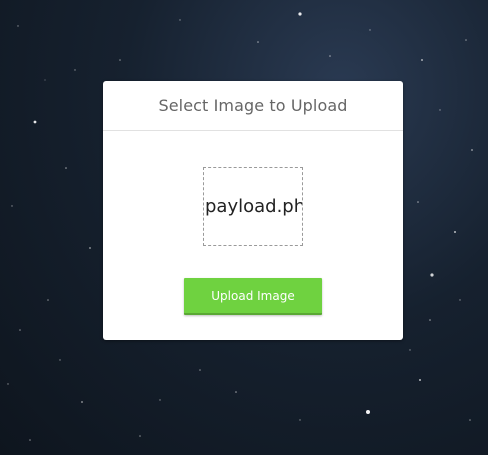 The image size is (488, 455). I want to click on file-drop-zone: payload.php, so click(253, 206).